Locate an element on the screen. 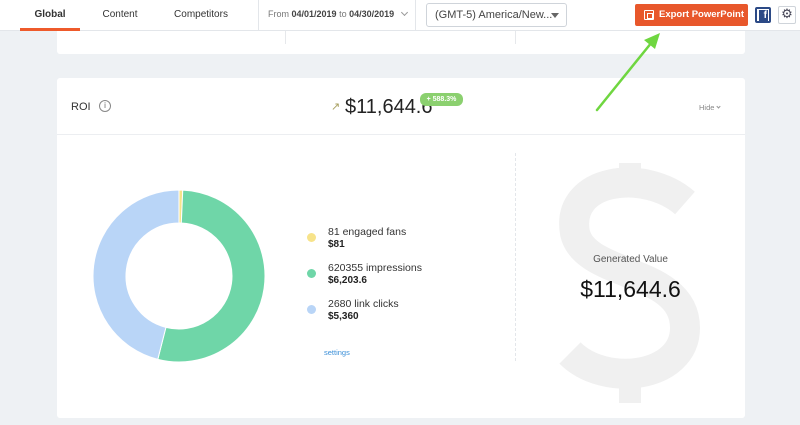 The image size is (800, 425). date-from-label: From is located at coordinates (278, 14).